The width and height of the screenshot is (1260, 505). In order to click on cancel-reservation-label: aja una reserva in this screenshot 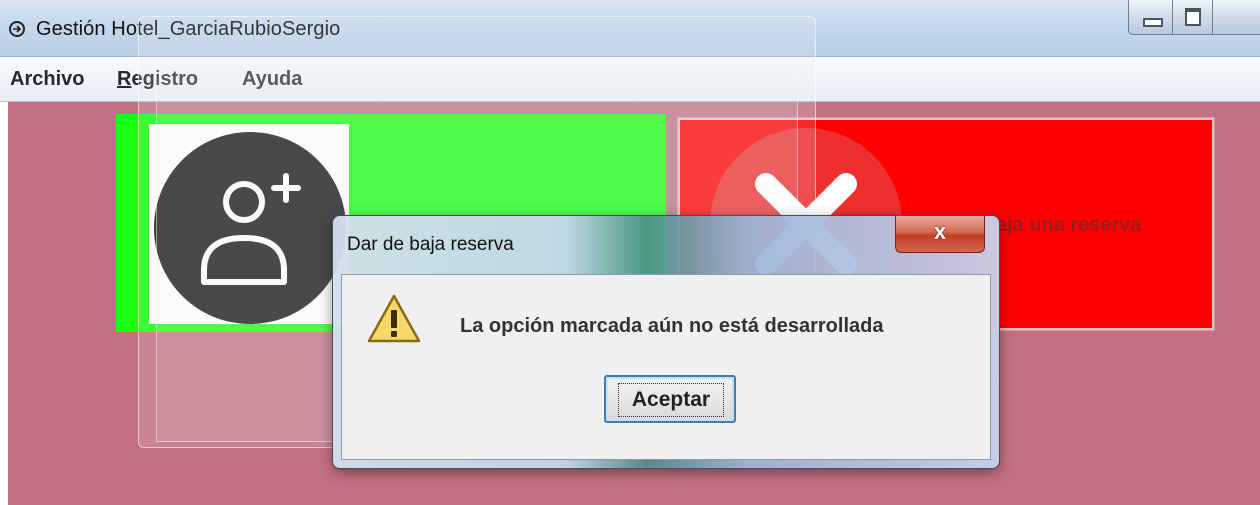, I will do `click(1069, 225)`.